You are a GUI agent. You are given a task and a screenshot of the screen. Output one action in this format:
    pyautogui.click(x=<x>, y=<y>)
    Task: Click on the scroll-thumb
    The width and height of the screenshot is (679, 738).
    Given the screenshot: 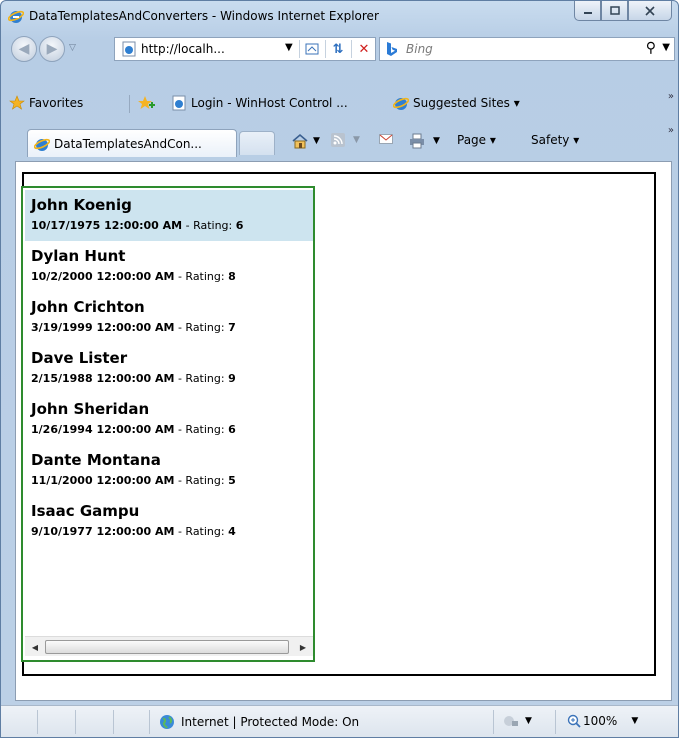 What is the action you would take?
    pyautogui.click(x=167, y=647)
    